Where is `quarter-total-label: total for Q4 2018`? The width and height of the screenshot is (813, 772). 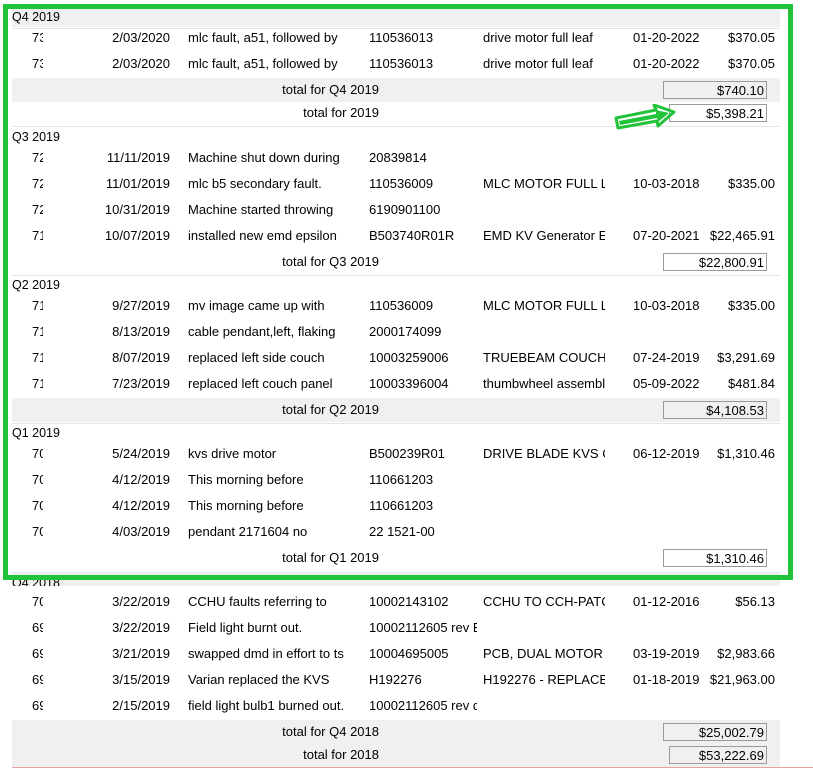 quarter-total-label: total for Q4 2018 is located at coordinates (330, 731).